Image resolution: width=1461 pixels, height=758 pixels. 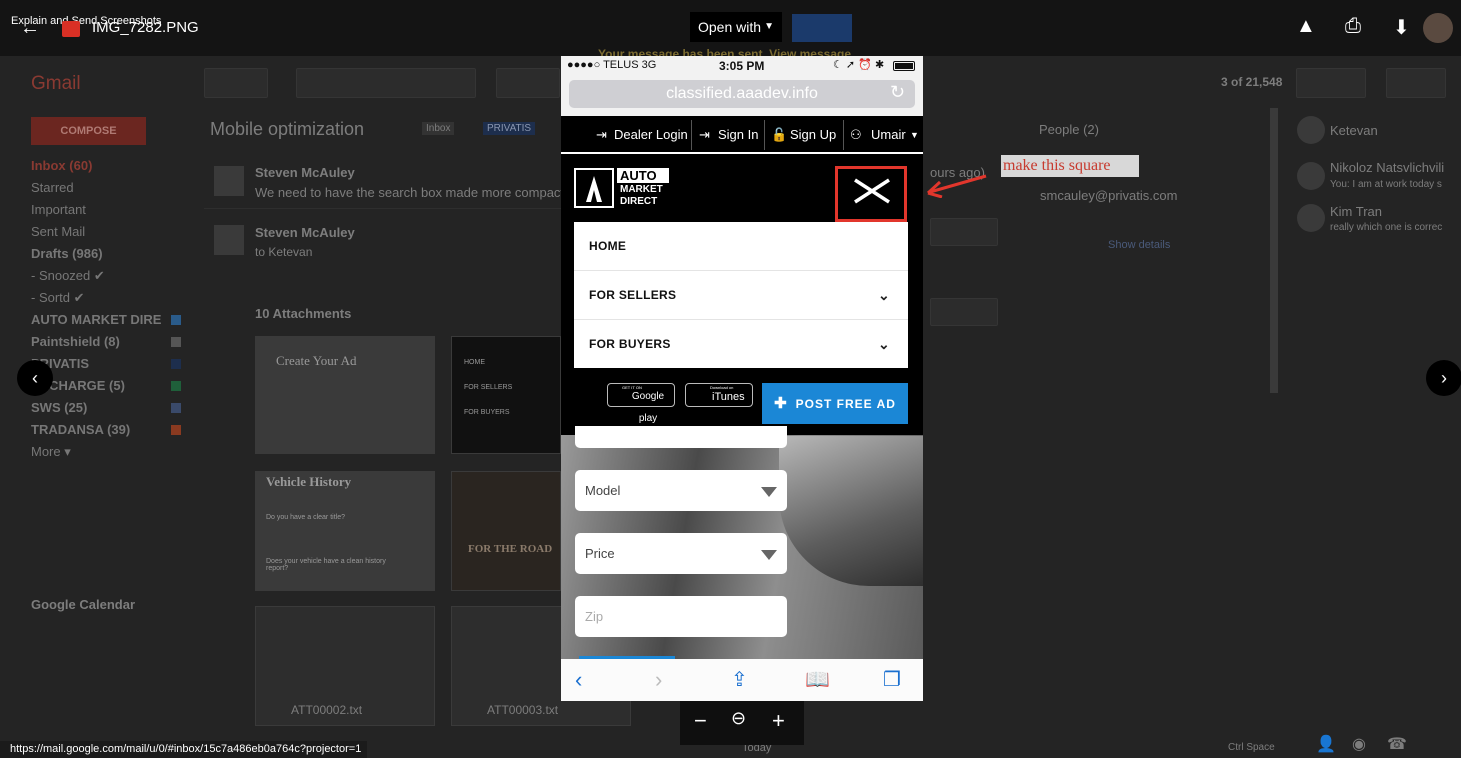 I want to click on download-icon: ⬇, so click(x=1401, y=27).